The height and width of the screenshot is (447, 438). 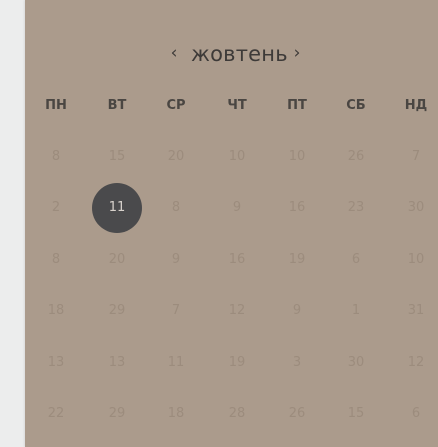 I want to click on day-cell: 31, so click(x=414, y=311).